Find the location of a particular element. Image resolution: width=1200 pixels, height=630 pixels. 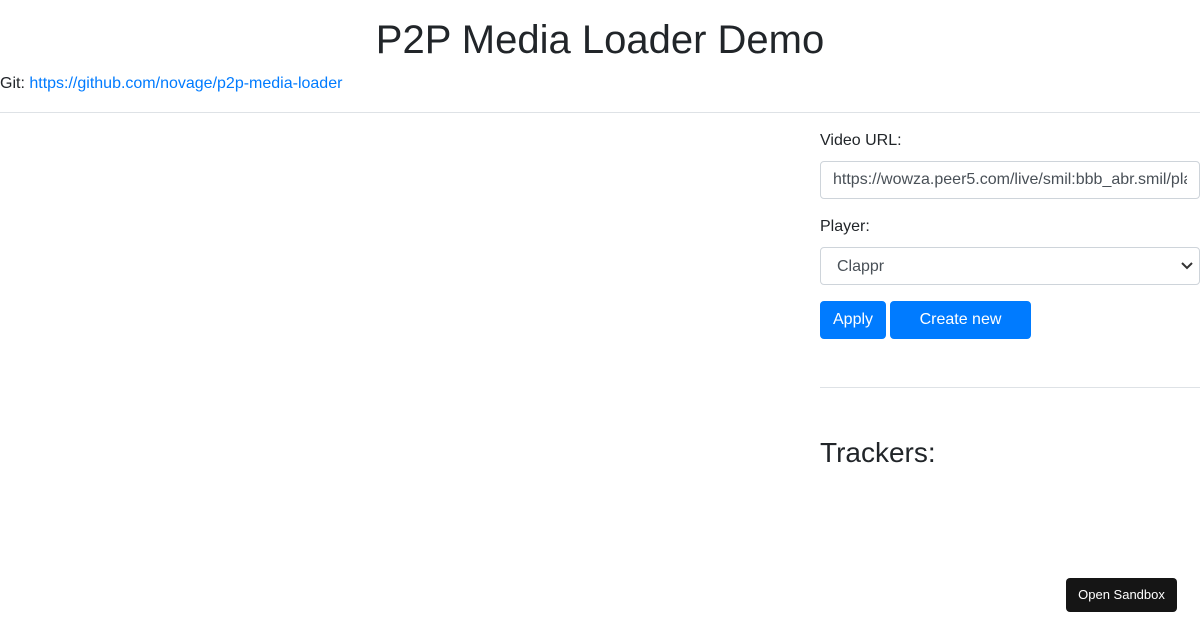

create-new-peer-button: Create new peer is located at coordinates (960, 332).